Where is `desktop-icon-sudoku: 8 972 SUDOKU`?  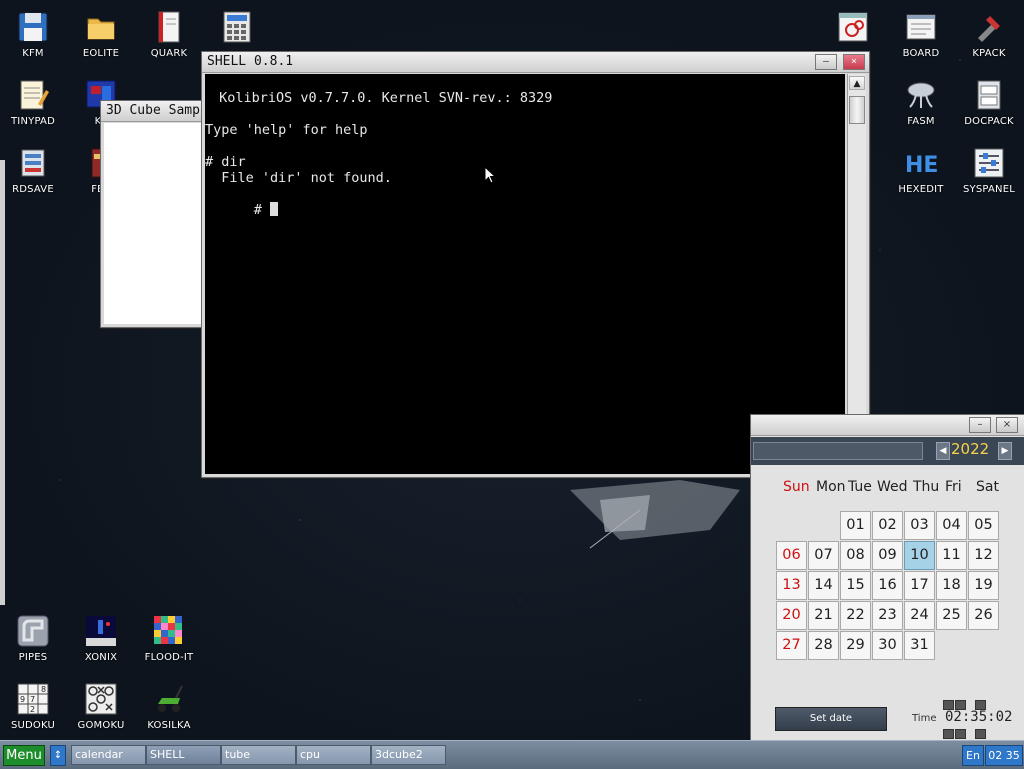 desktop-icon-sudoku: 8 972 SUDOKU is located at coordinates (33, 706).